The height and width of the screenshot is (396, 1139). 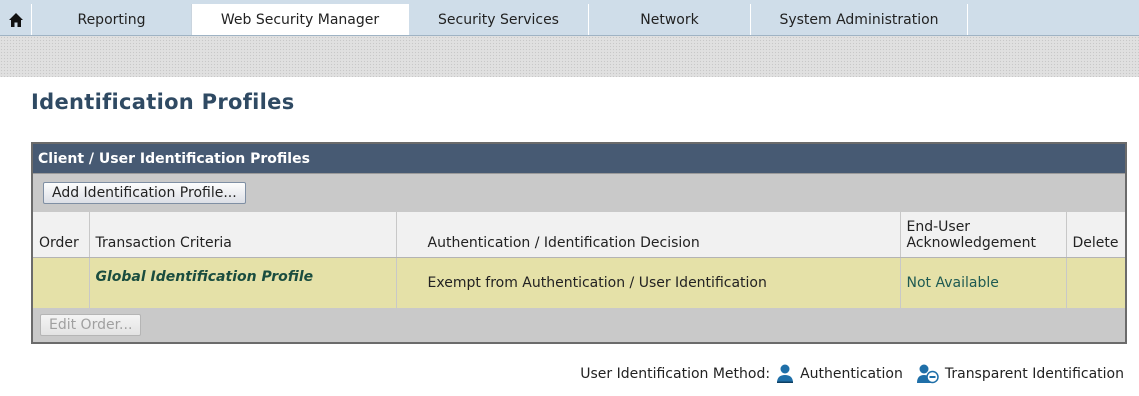 What do you see at coordinates (163, 102) in the screenshot?
I see `page-title: Identification Profiles` at bounding box center [163, 102].